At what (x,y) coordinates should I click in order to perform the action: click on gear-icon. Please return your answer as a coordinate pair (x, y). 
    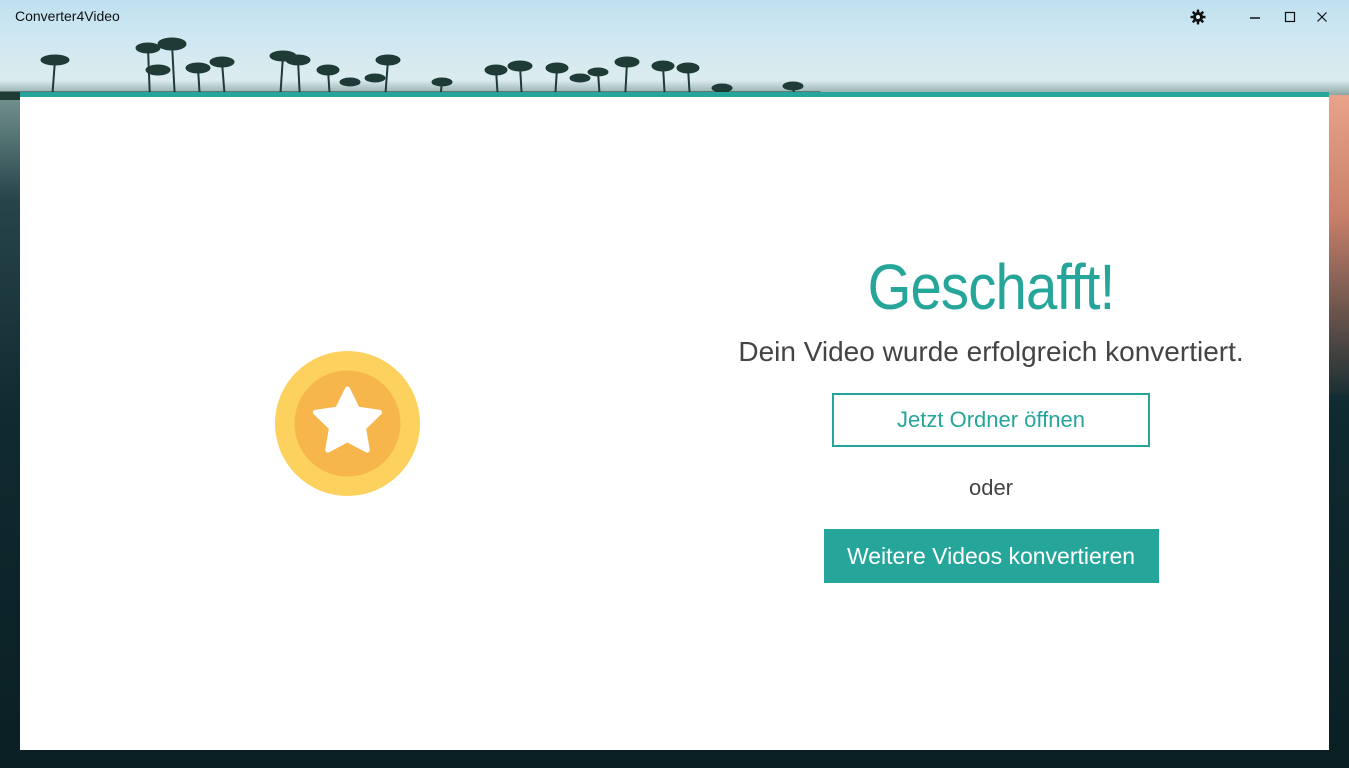
    Looking at the image, I should click on (1198, 17).